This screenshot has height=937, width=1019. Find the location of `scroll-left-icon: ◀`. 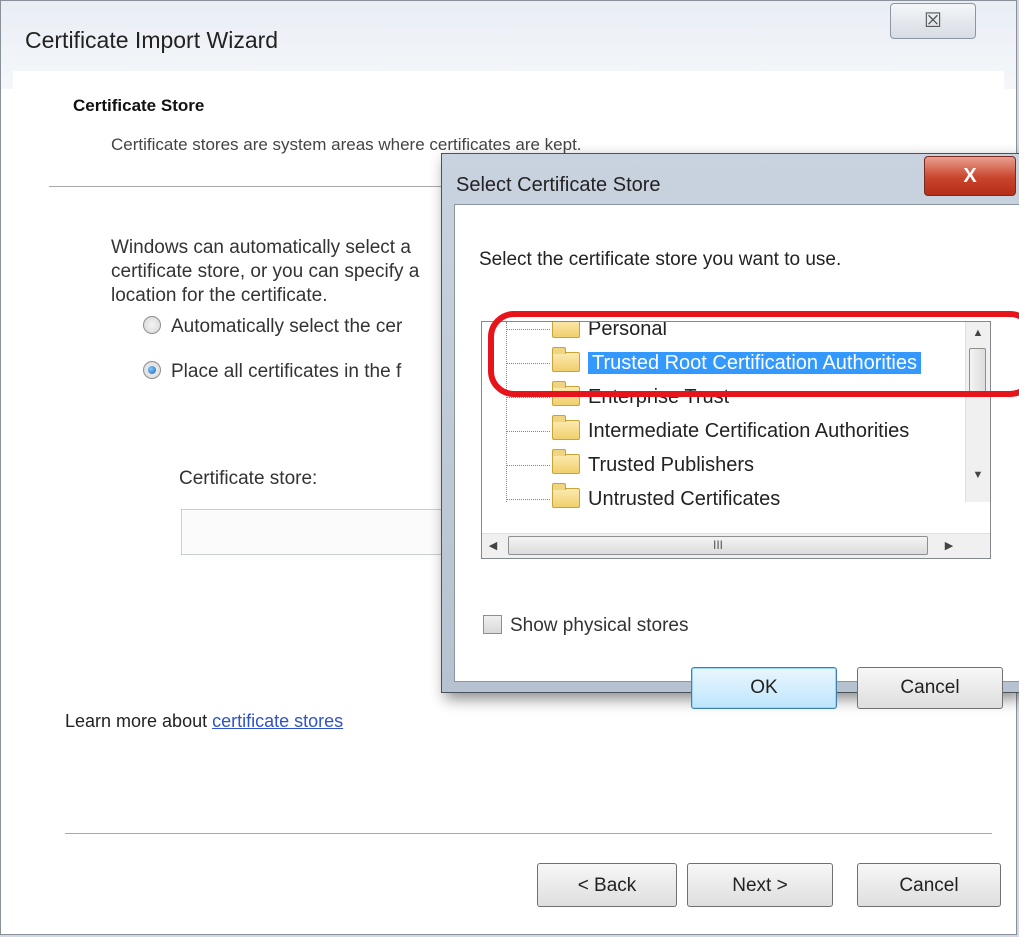

scroll-left-icon: ◀ is located at coordinates (493, 546).